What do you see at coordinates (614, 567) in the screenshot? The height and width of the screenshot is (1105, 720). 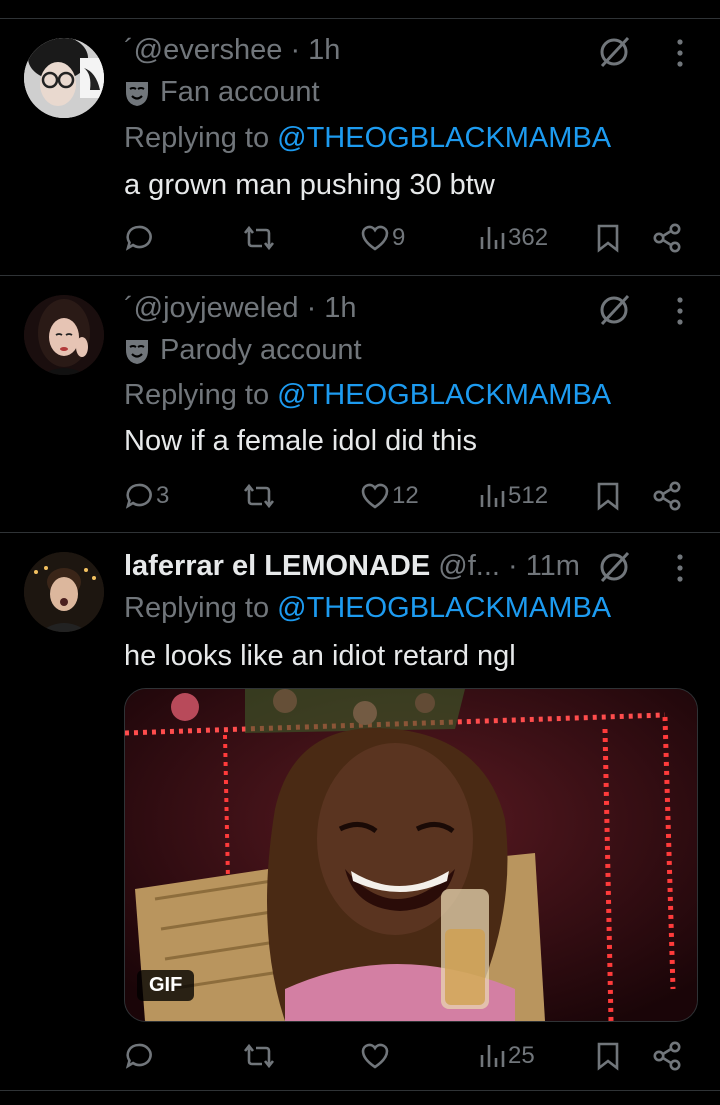 I see `grok-icon` at bounding box center [614, 567].